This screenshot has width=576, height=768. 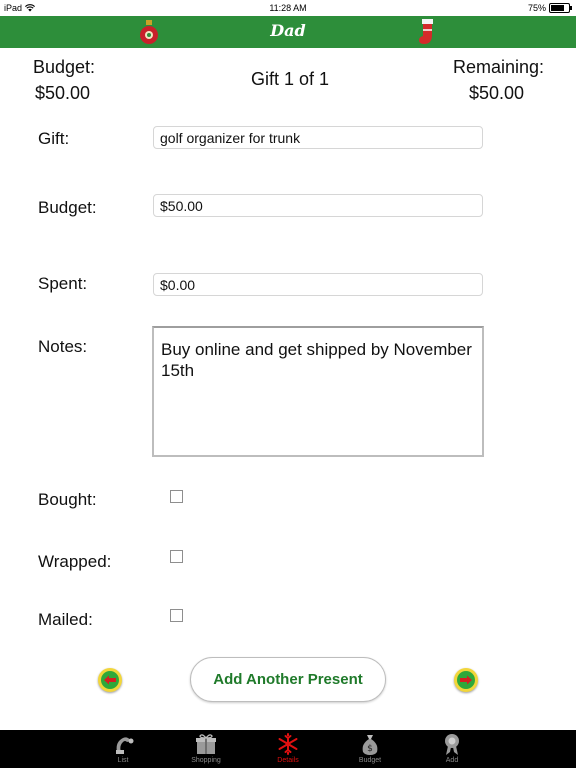 I want to click on previous-gift-button, so click(x=110, y=680).